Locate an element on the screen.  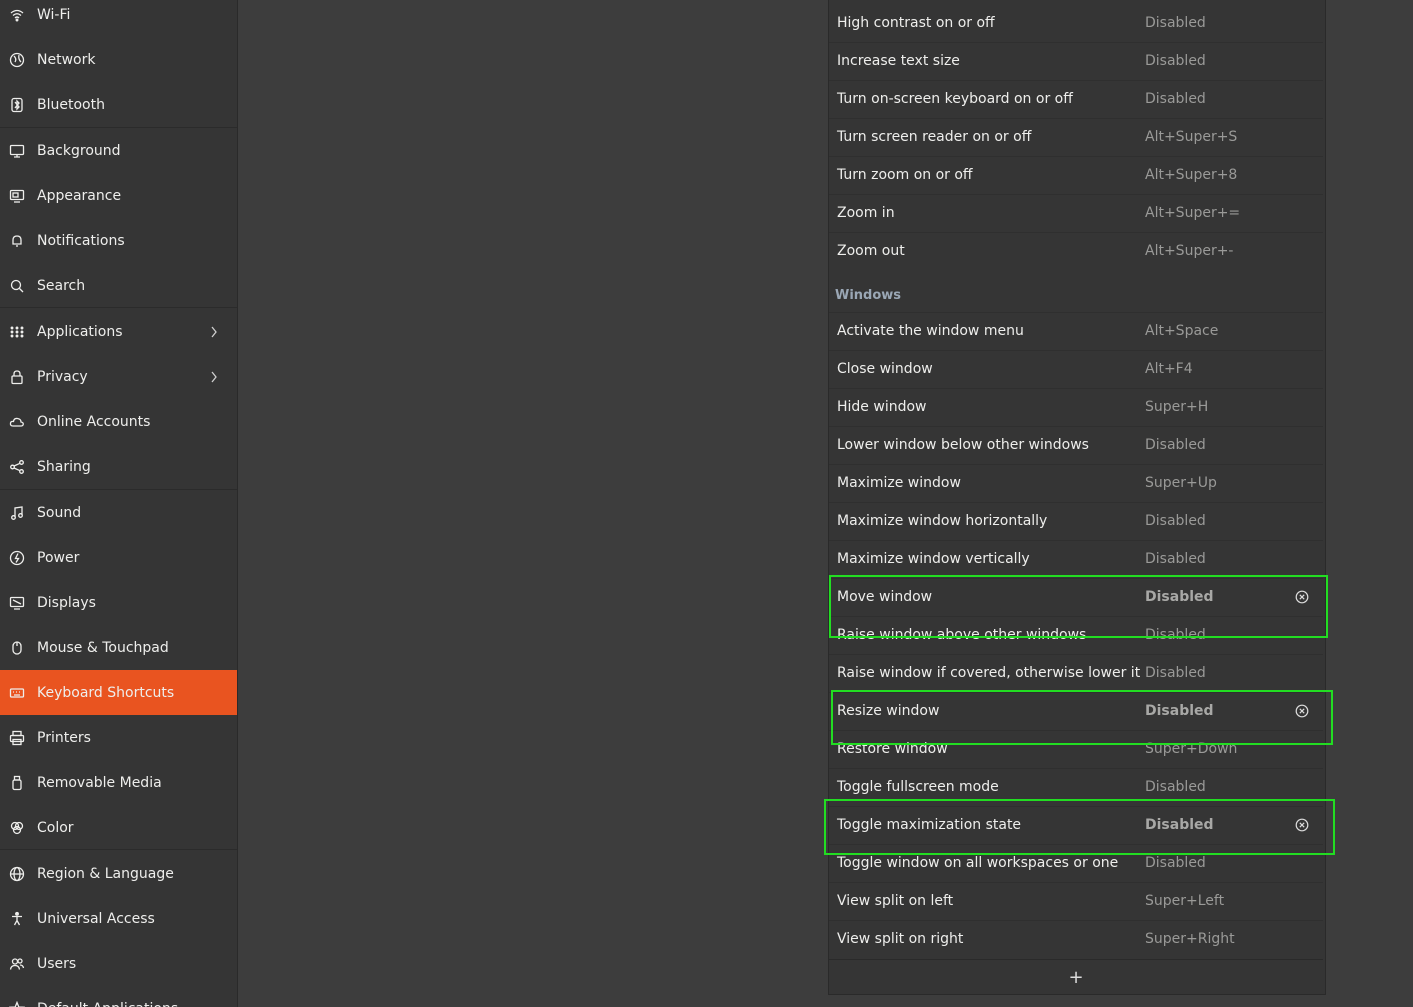
sidebar-item-wi-fi: Wi-Fi is located at coordinates (118, 18).